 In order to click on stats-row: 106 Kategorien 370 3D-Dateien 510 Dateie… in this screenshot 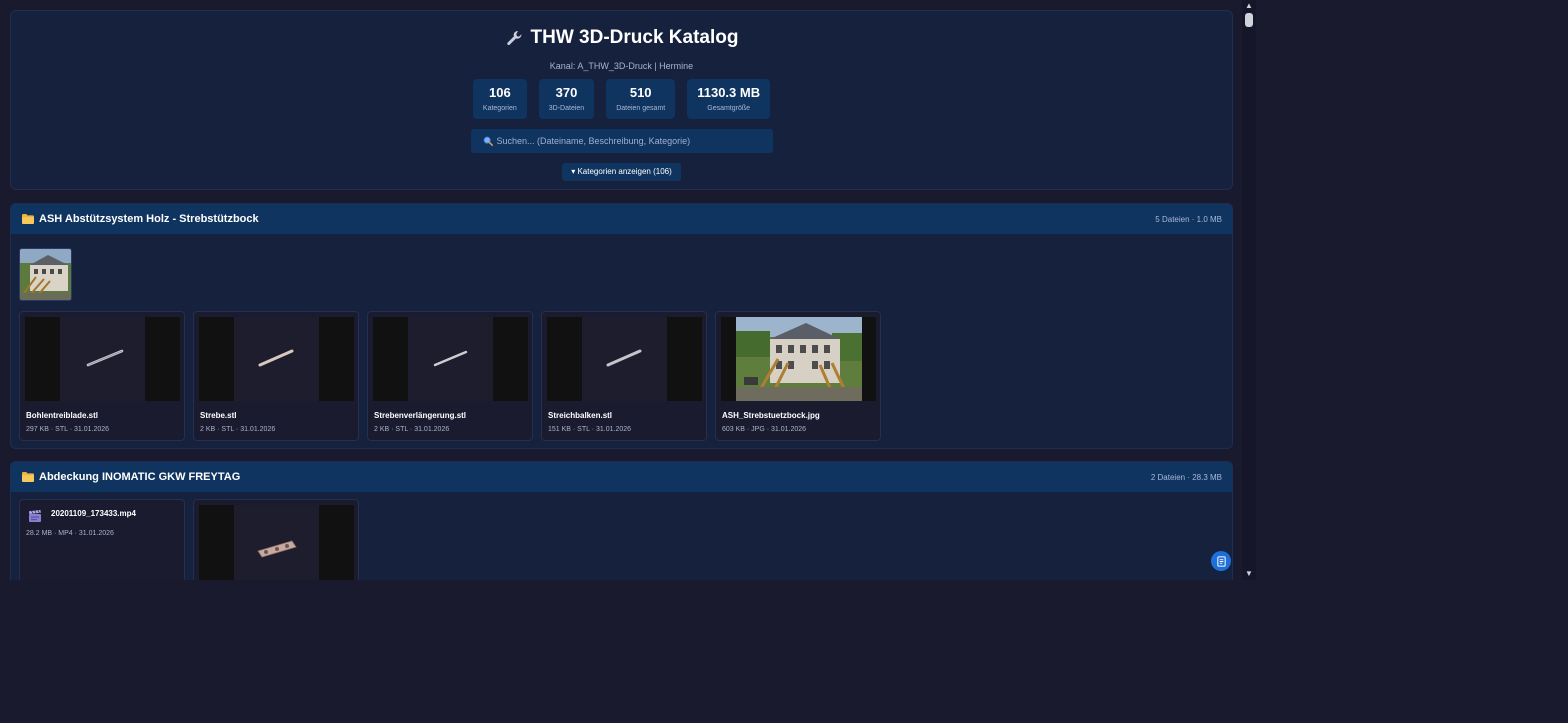, I will do `click(621, 99)`.